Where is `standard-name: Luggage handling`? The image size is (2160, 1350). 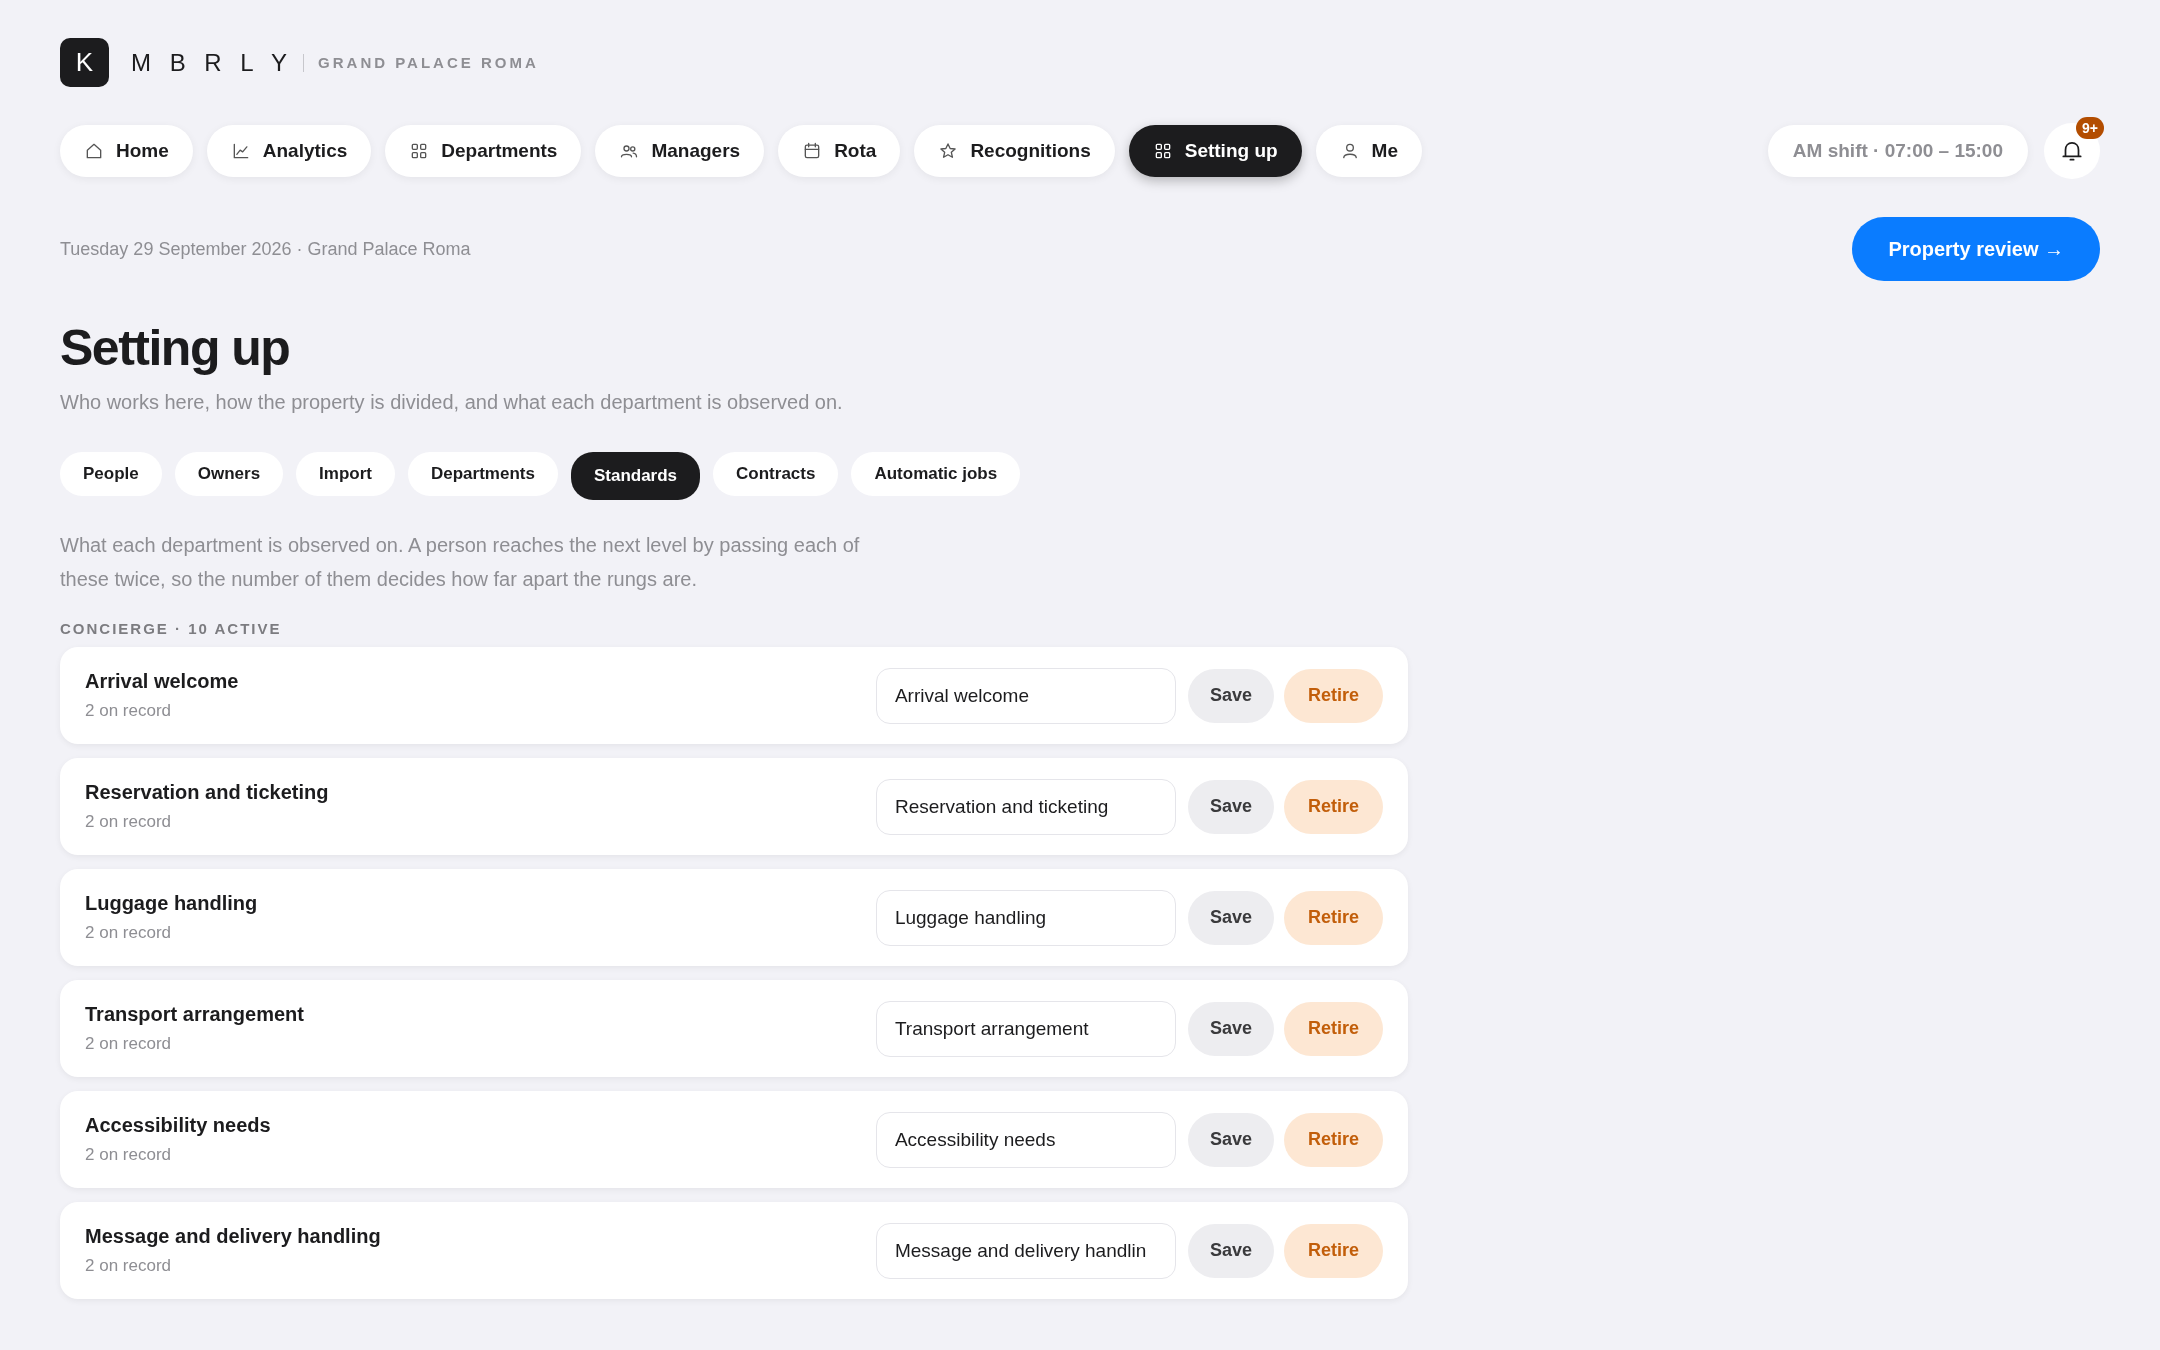 standard-name: Luggage handling is located at coordinates (172, 903).